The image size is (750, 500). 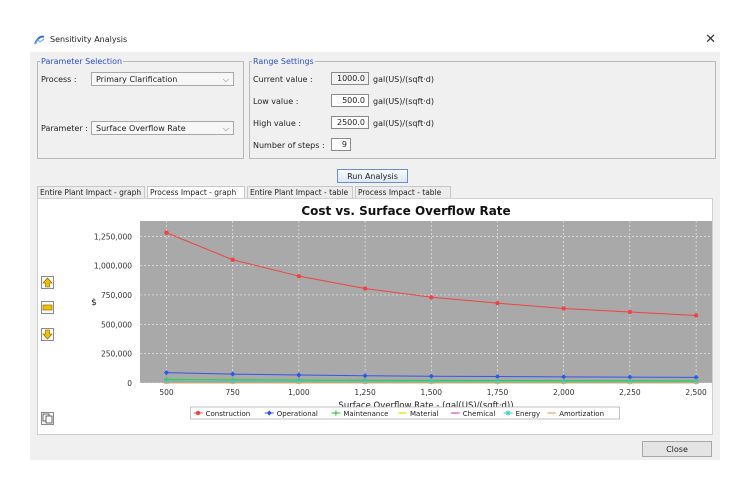 I want to click on legend-marker-energy, so click(x=508, y=413).